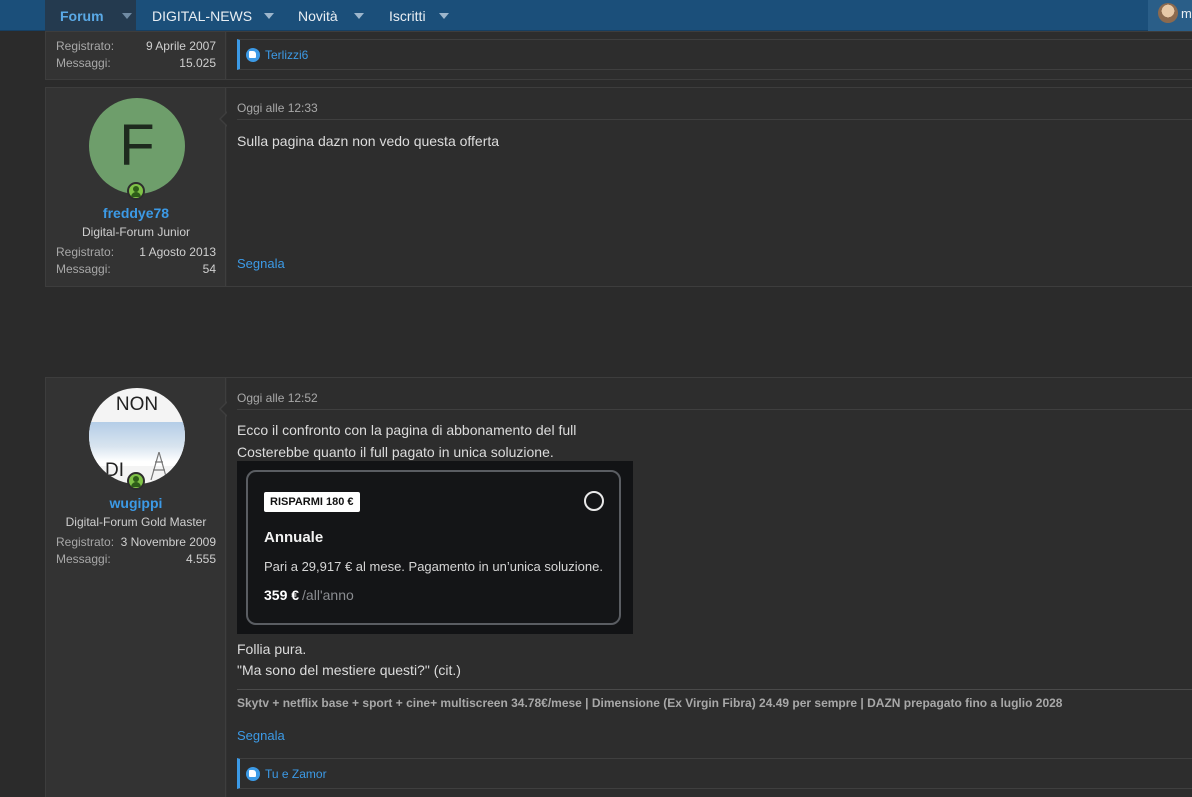 The image size is (1192, 797). Describe the element at coordinates (349, 670) in the screenshot. I see `post-text-line: "Ma sono del mestiere questi?" (cit.)` at that location.